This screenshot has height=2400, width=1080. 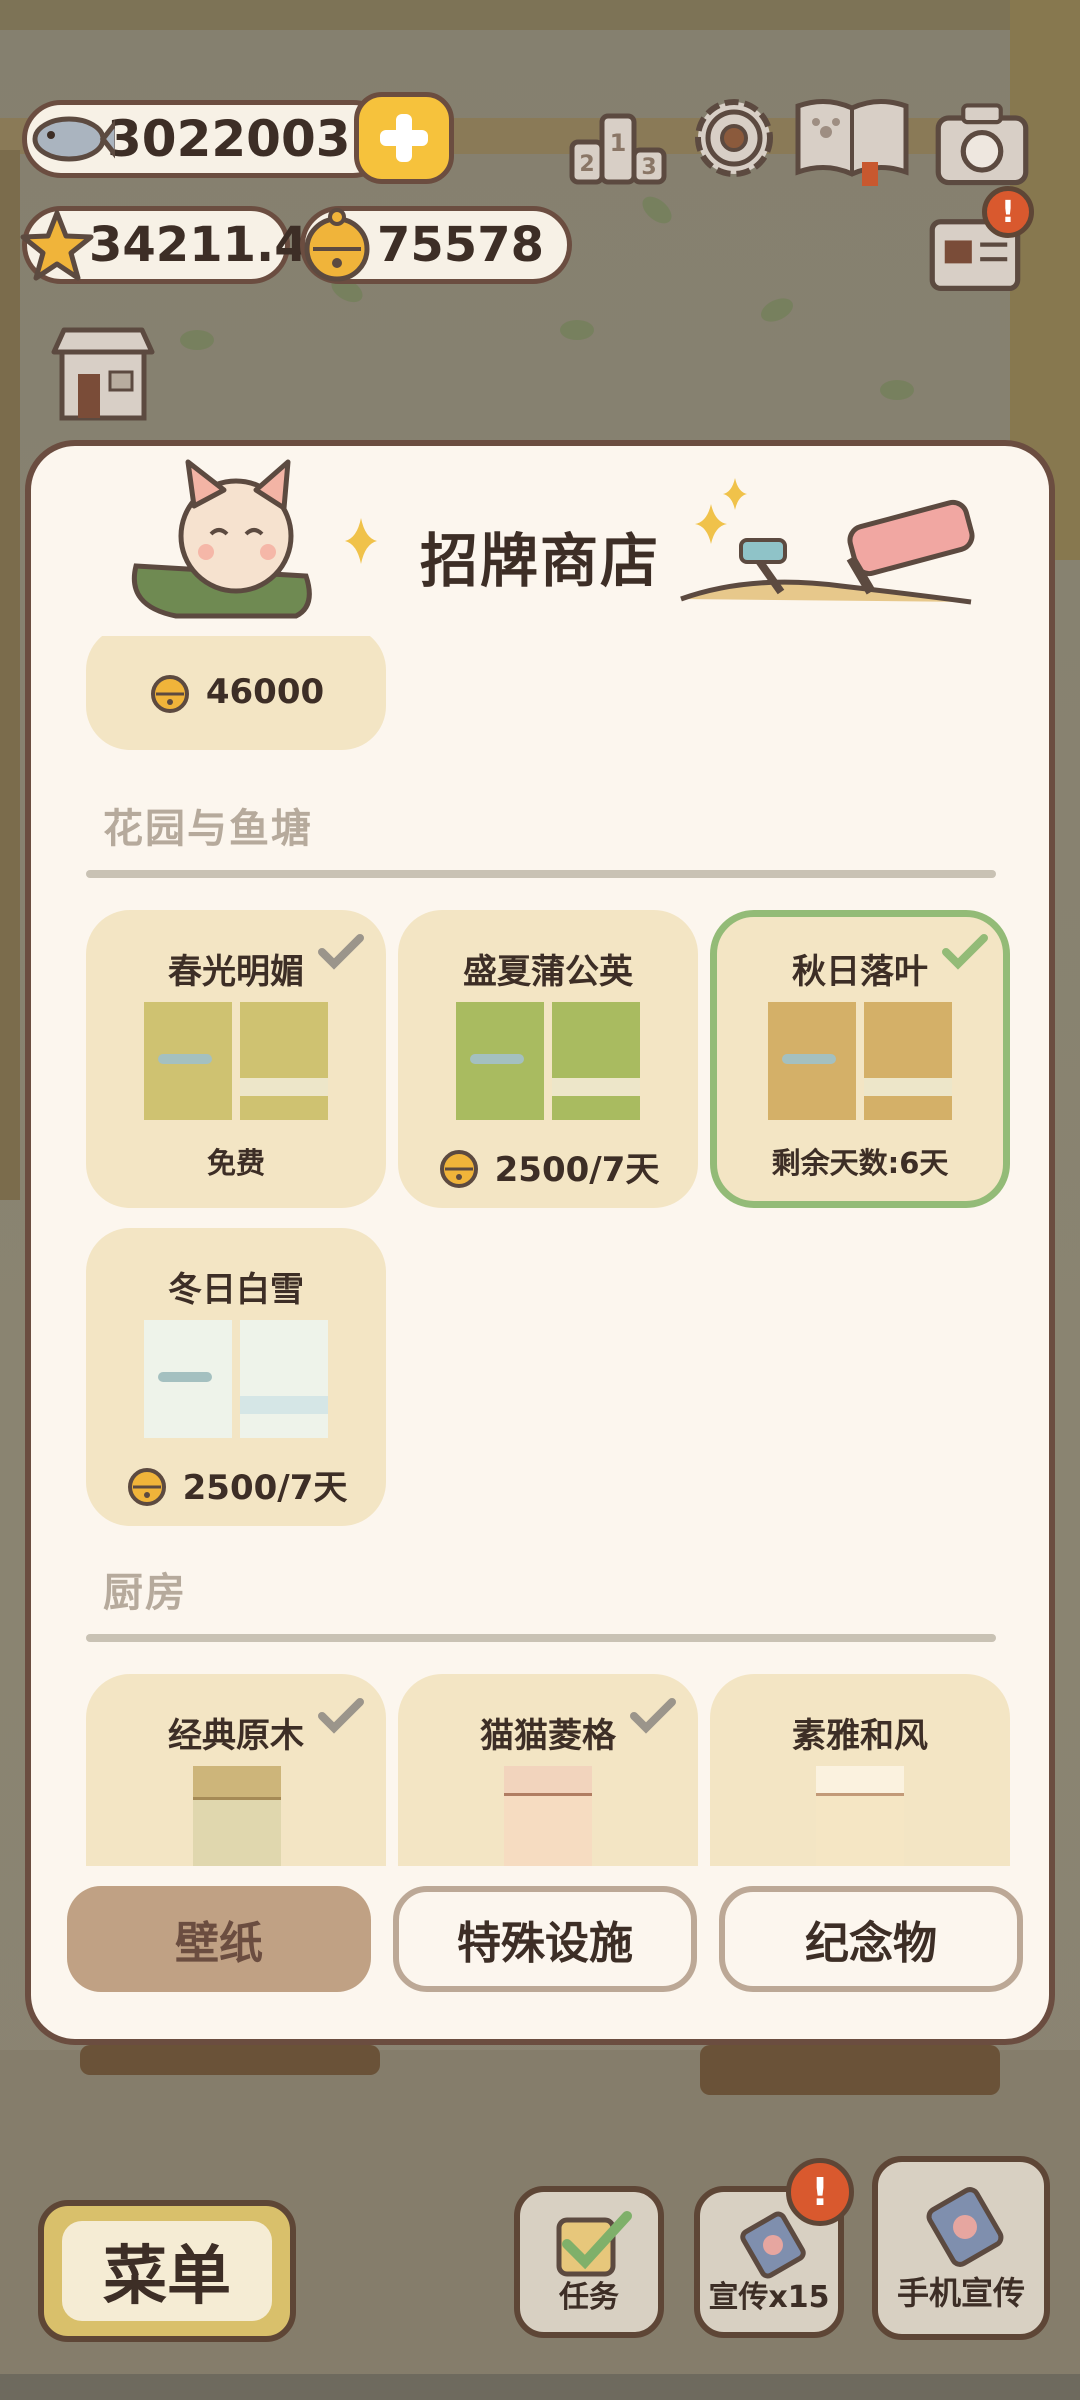 I want to click on tasks-button: 任务, so click(x=589, y=2262).